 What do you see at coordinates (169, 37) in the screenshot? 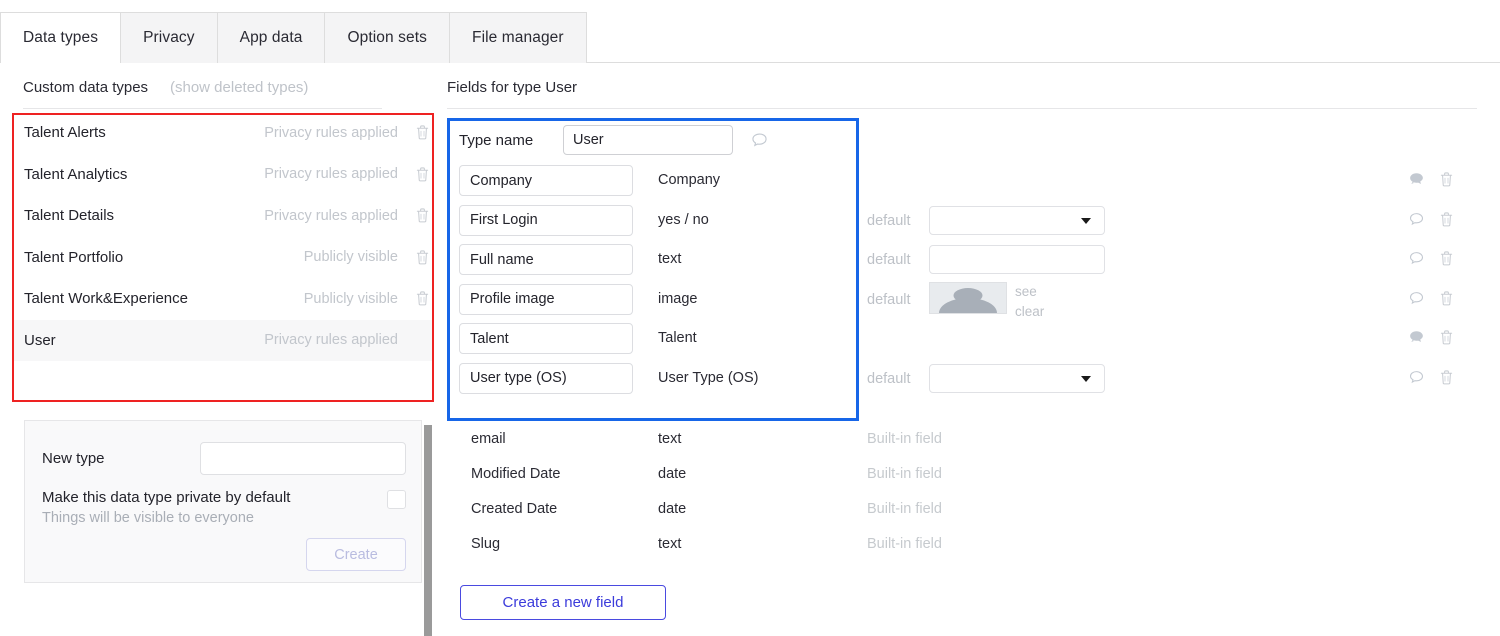
I see `tab-privacy: Privacy` at bounding box center [169, 37].